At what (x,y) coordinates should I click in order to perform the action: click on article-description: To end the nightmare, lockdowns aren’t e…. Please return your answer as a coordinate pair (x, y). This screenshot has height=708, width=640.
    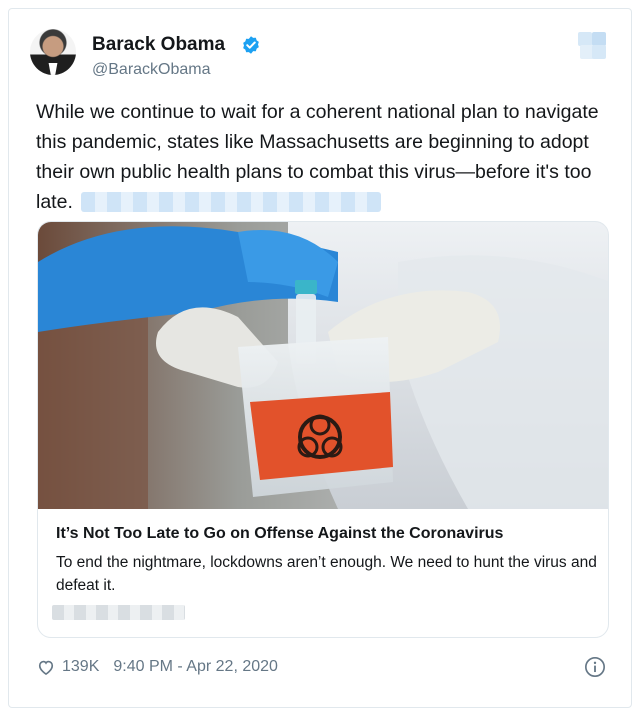
    Looking at the image, I should click on (326, 574).